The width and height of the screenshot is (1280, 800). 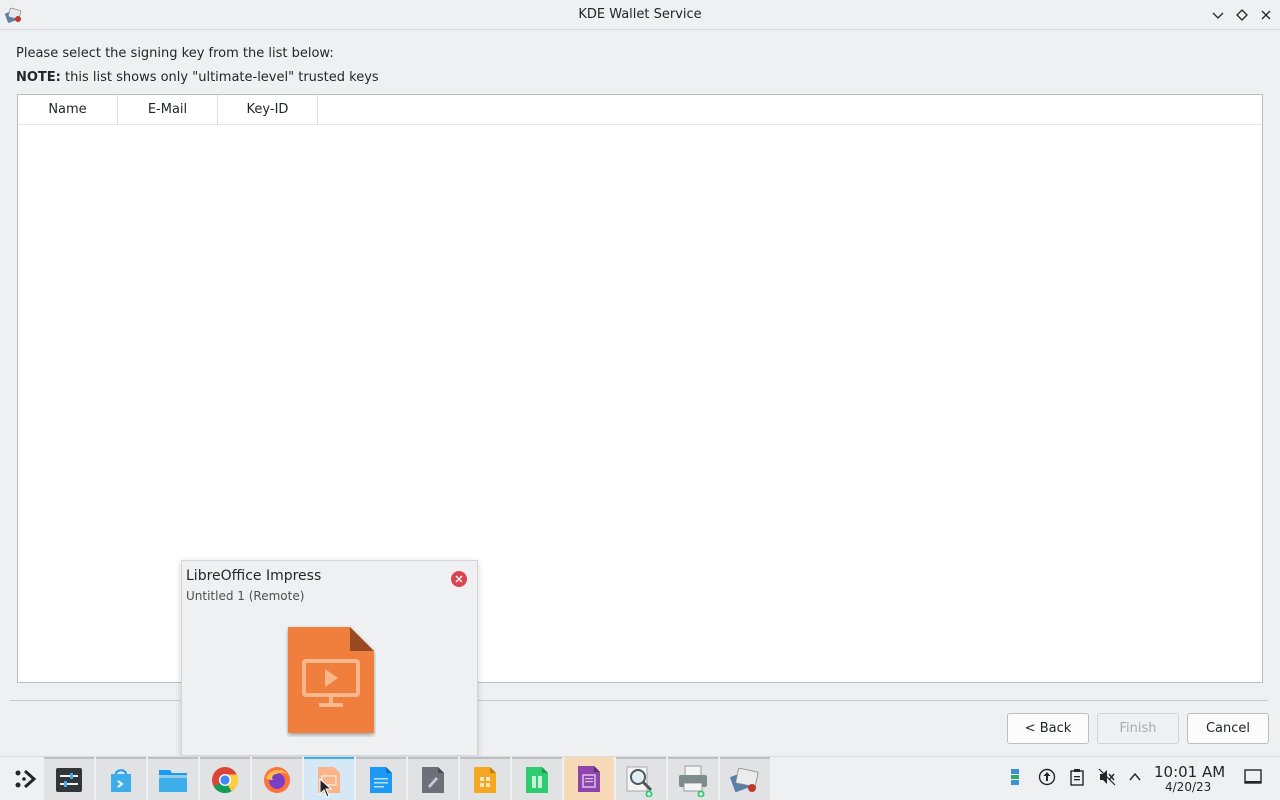 I want to click on popup-title: LibreOffice Impress, so click(x=254, y=576).